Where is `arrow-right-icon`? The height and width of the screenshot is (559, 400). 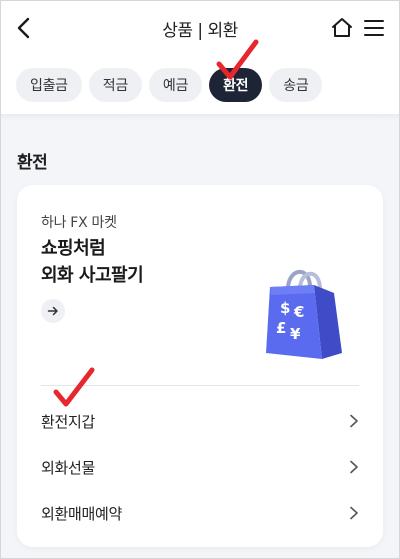 arrow-right-icon is located at coordinates (52, 311).